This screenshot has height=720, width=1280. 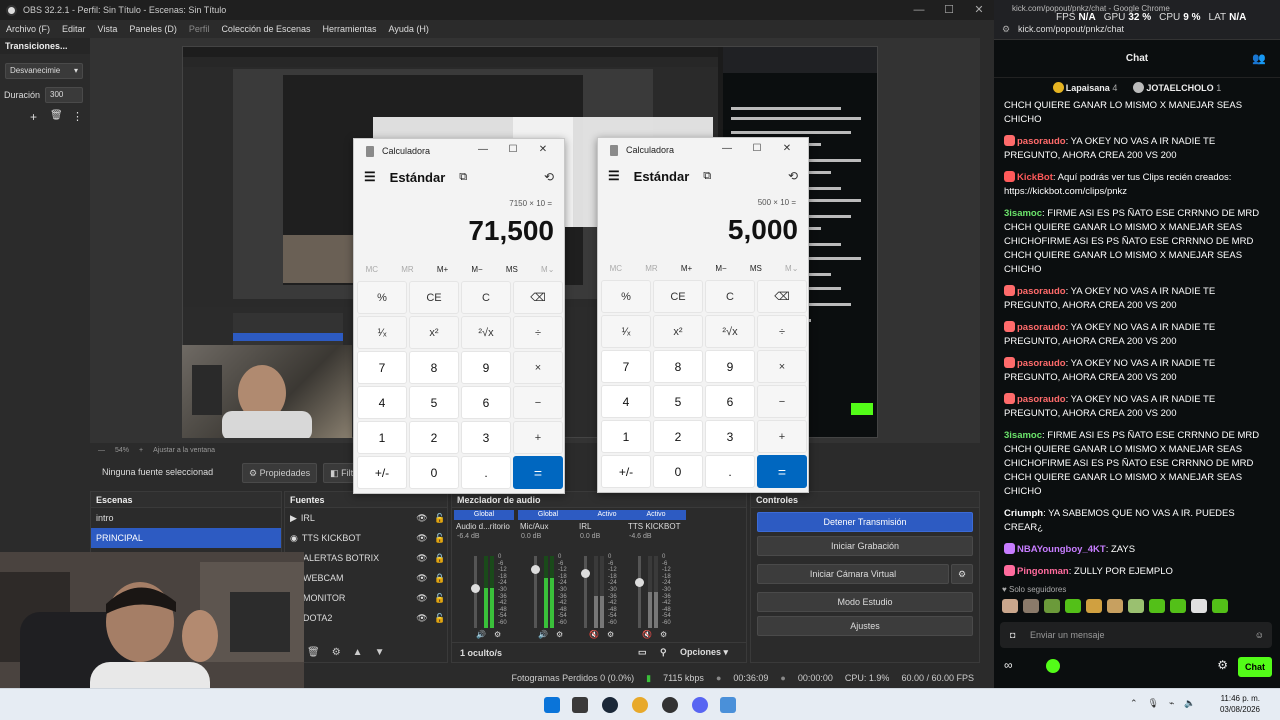 What do you see at coordinates (1012, 635) in the screenshot?
I see `chat-badge-icon: ◘` at bounding box center [1012, 635].